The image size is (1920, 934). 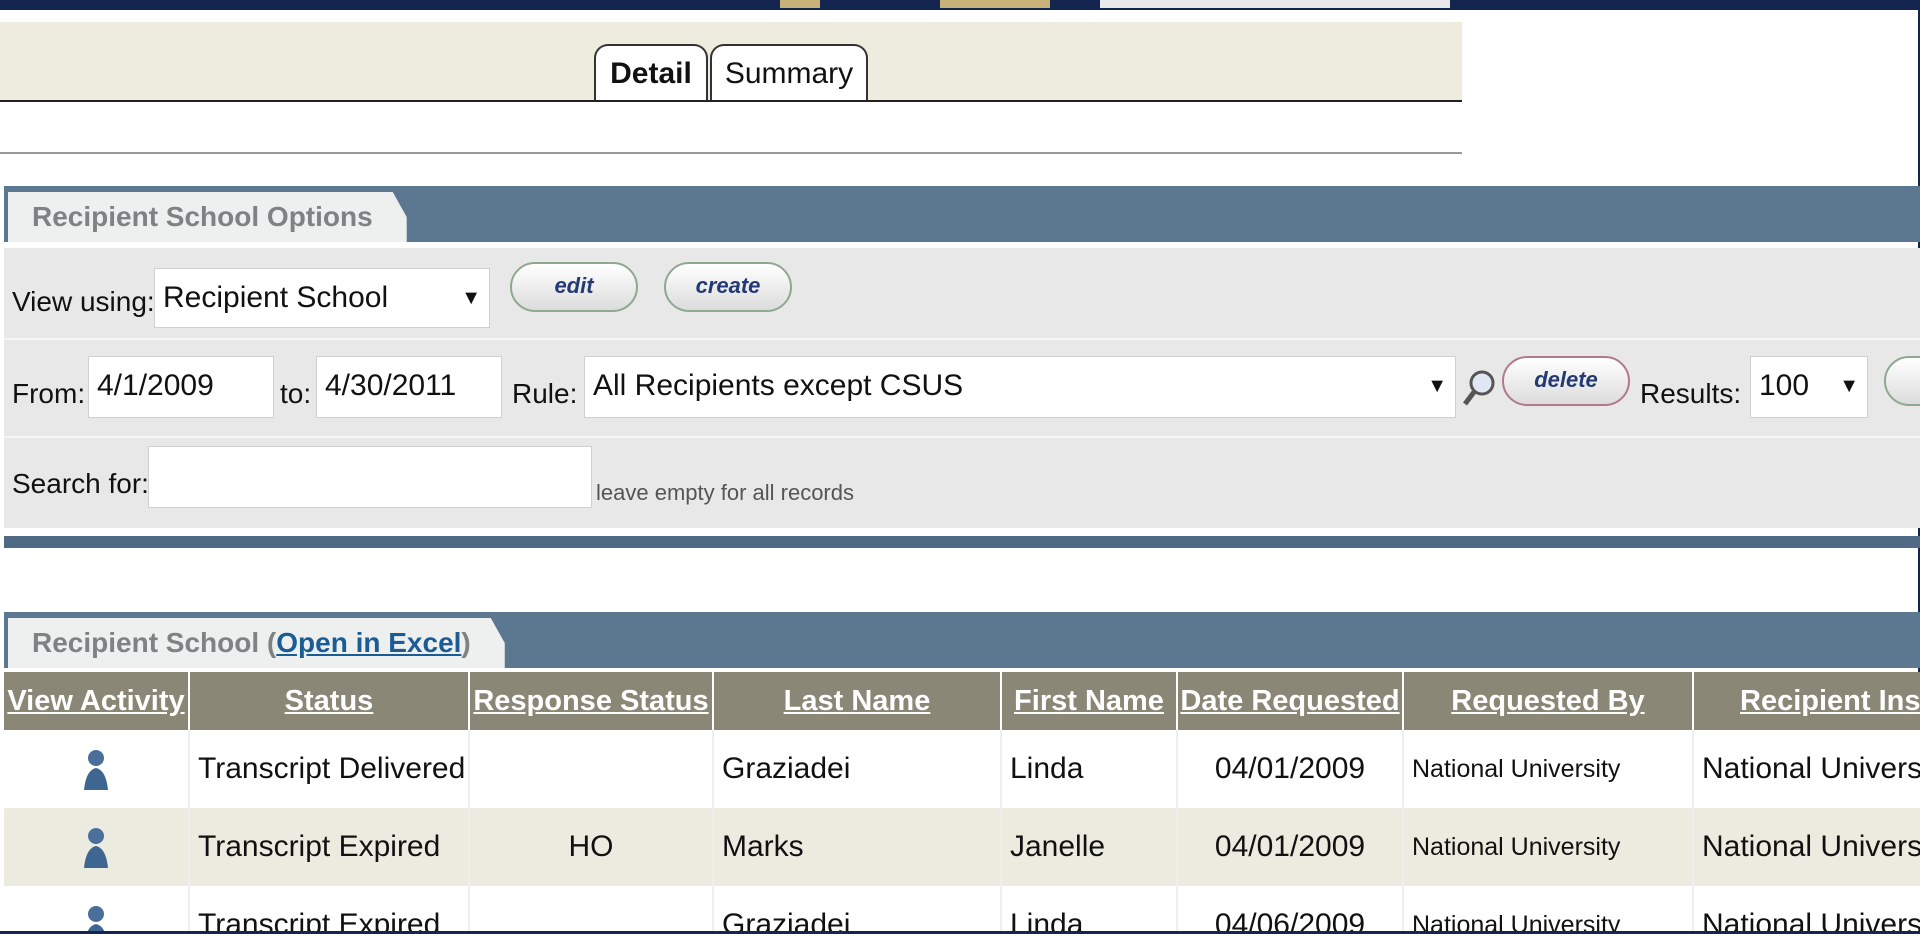 What do you see at coordinates (466, 642) in the screenshot?
I see `results-title-close: )` at bounding box center [466, 642].